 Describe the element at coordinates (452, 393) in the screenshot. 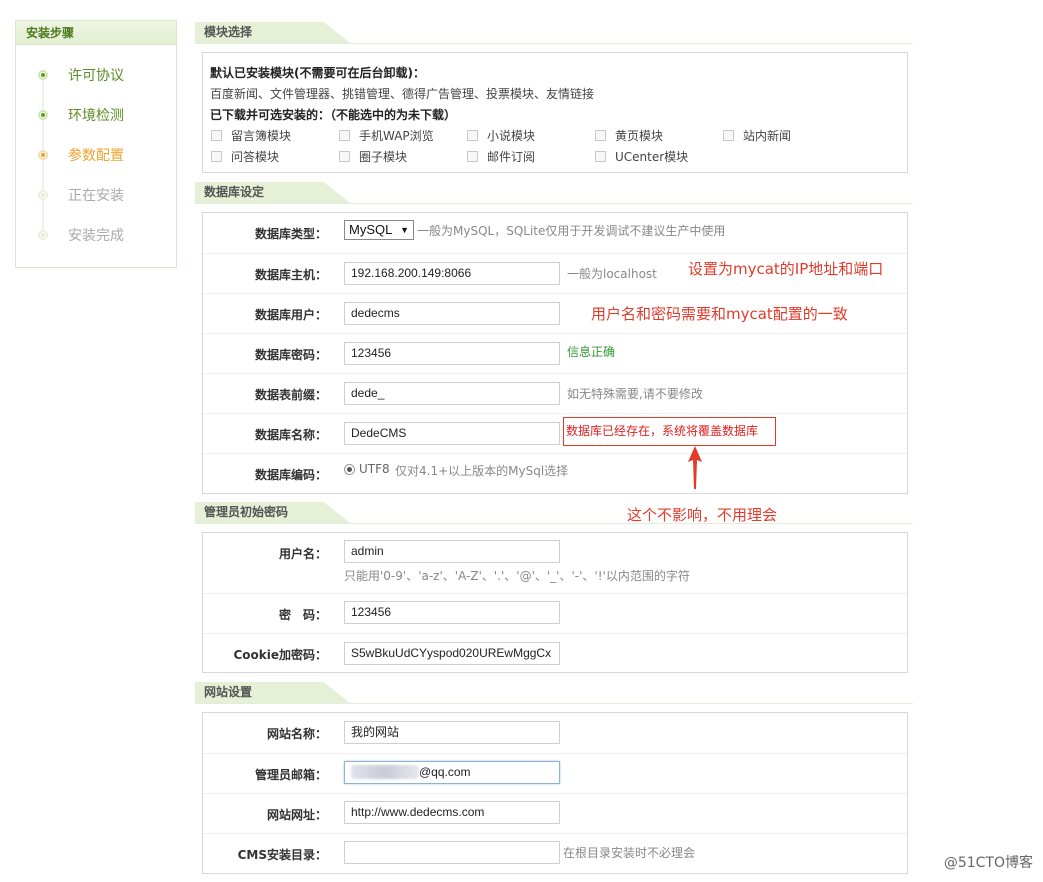

I see `db-prefix-input: dede_` at that location.